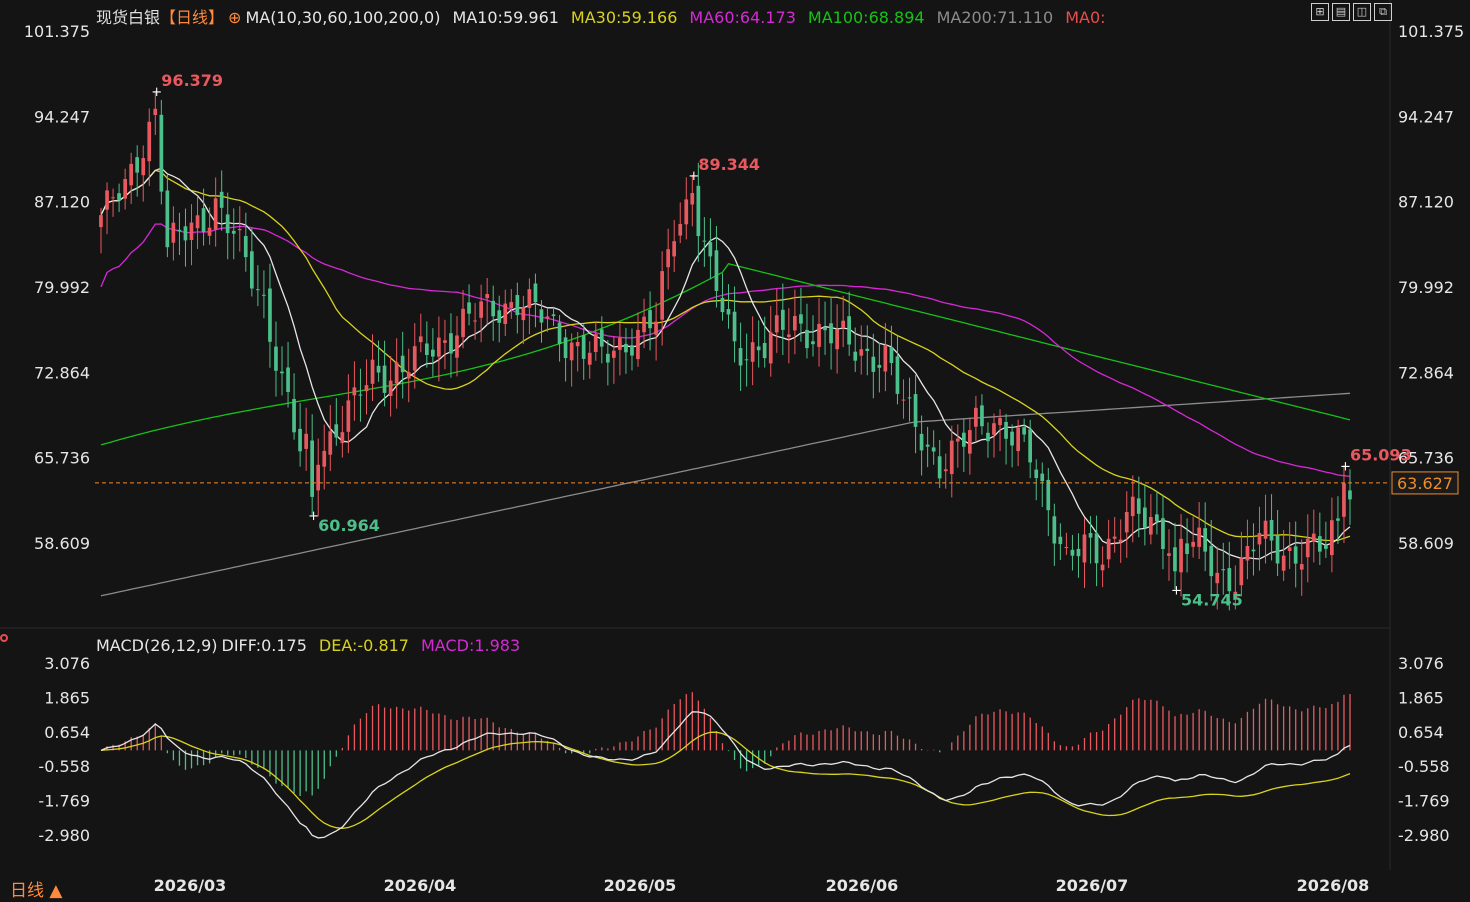  What do you see at coordinates (1426, 202) in the screenshot?
I see `price-tick-right: 87.120` at bounding box center [1426, 202].